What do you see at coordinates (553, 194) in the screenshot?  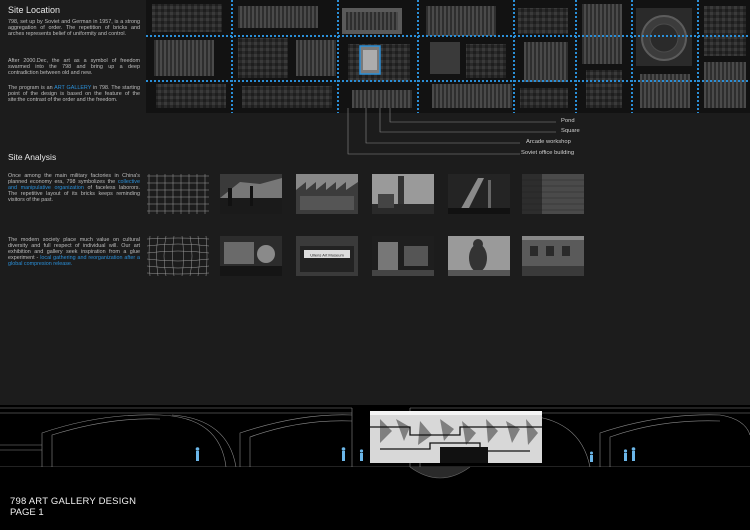 I see `photo-brick-wall` at bounding box center [553, 194].